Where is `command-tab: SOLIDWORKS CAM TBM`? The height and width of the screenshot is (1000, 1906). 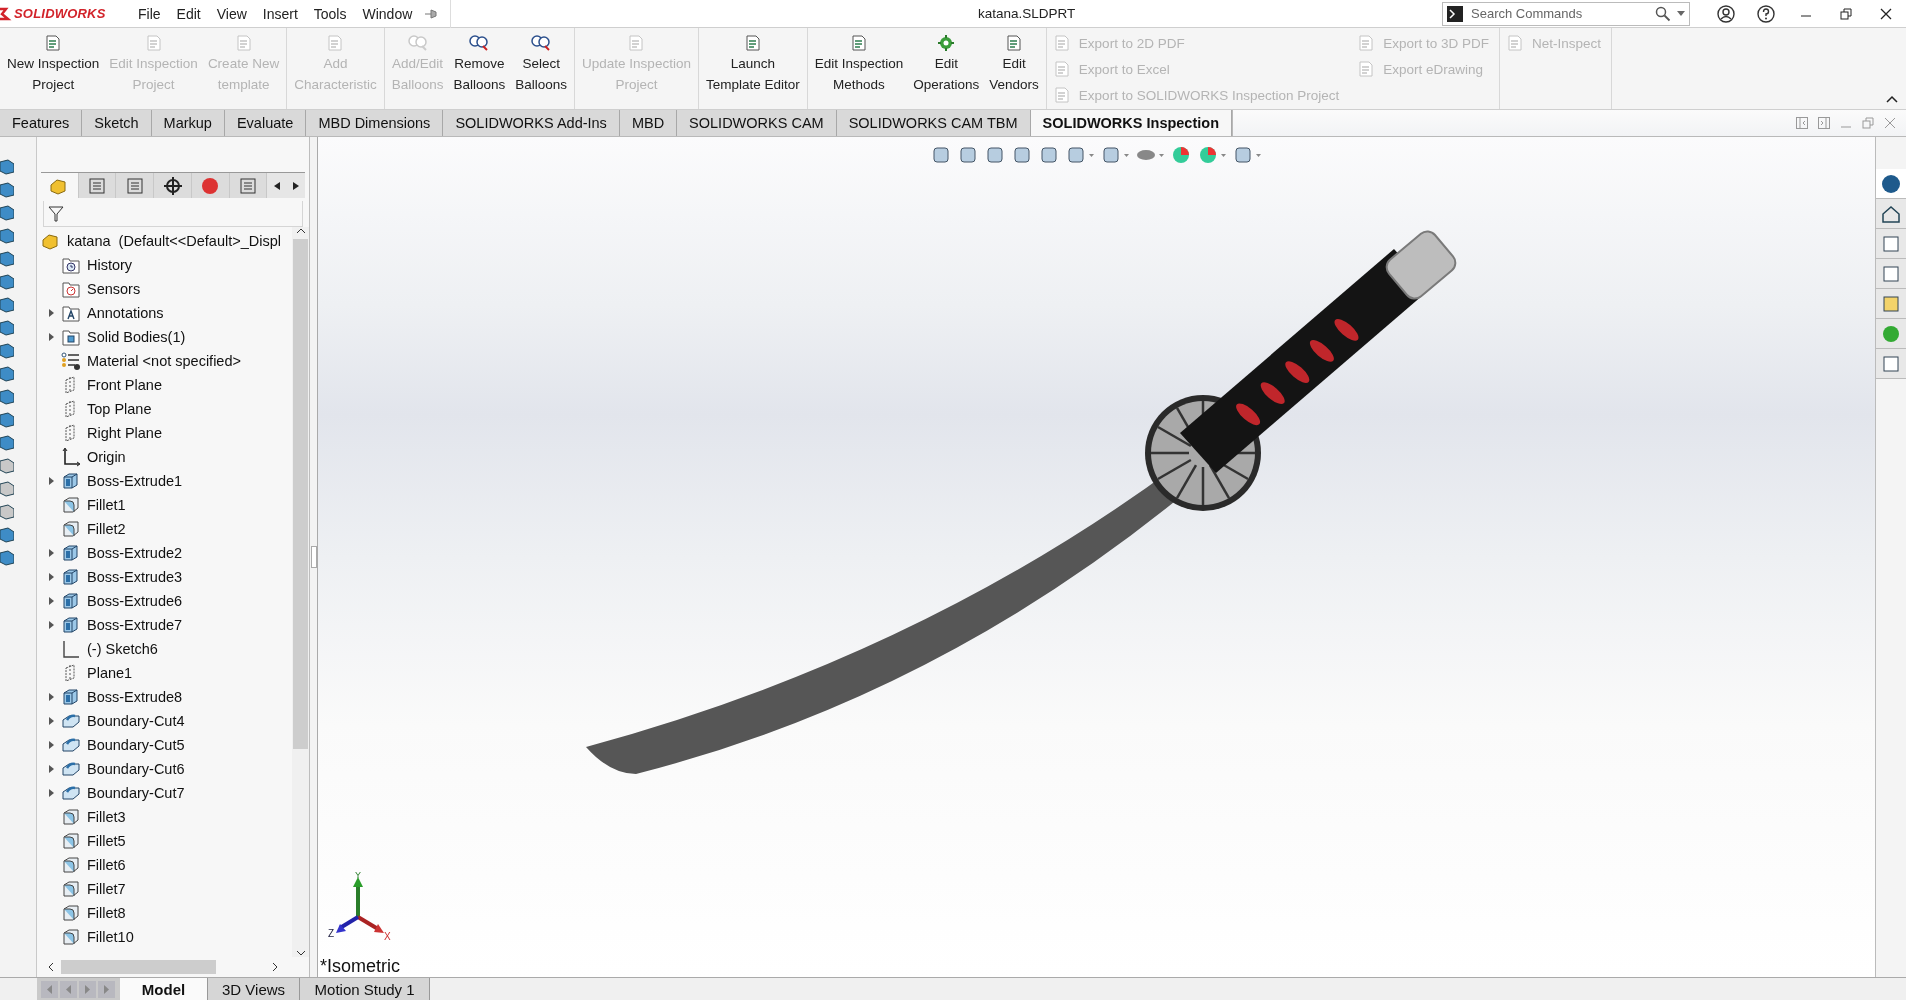
command-tab: SOLIDWORKS CAM TBM is located at coordinates (933, 123).